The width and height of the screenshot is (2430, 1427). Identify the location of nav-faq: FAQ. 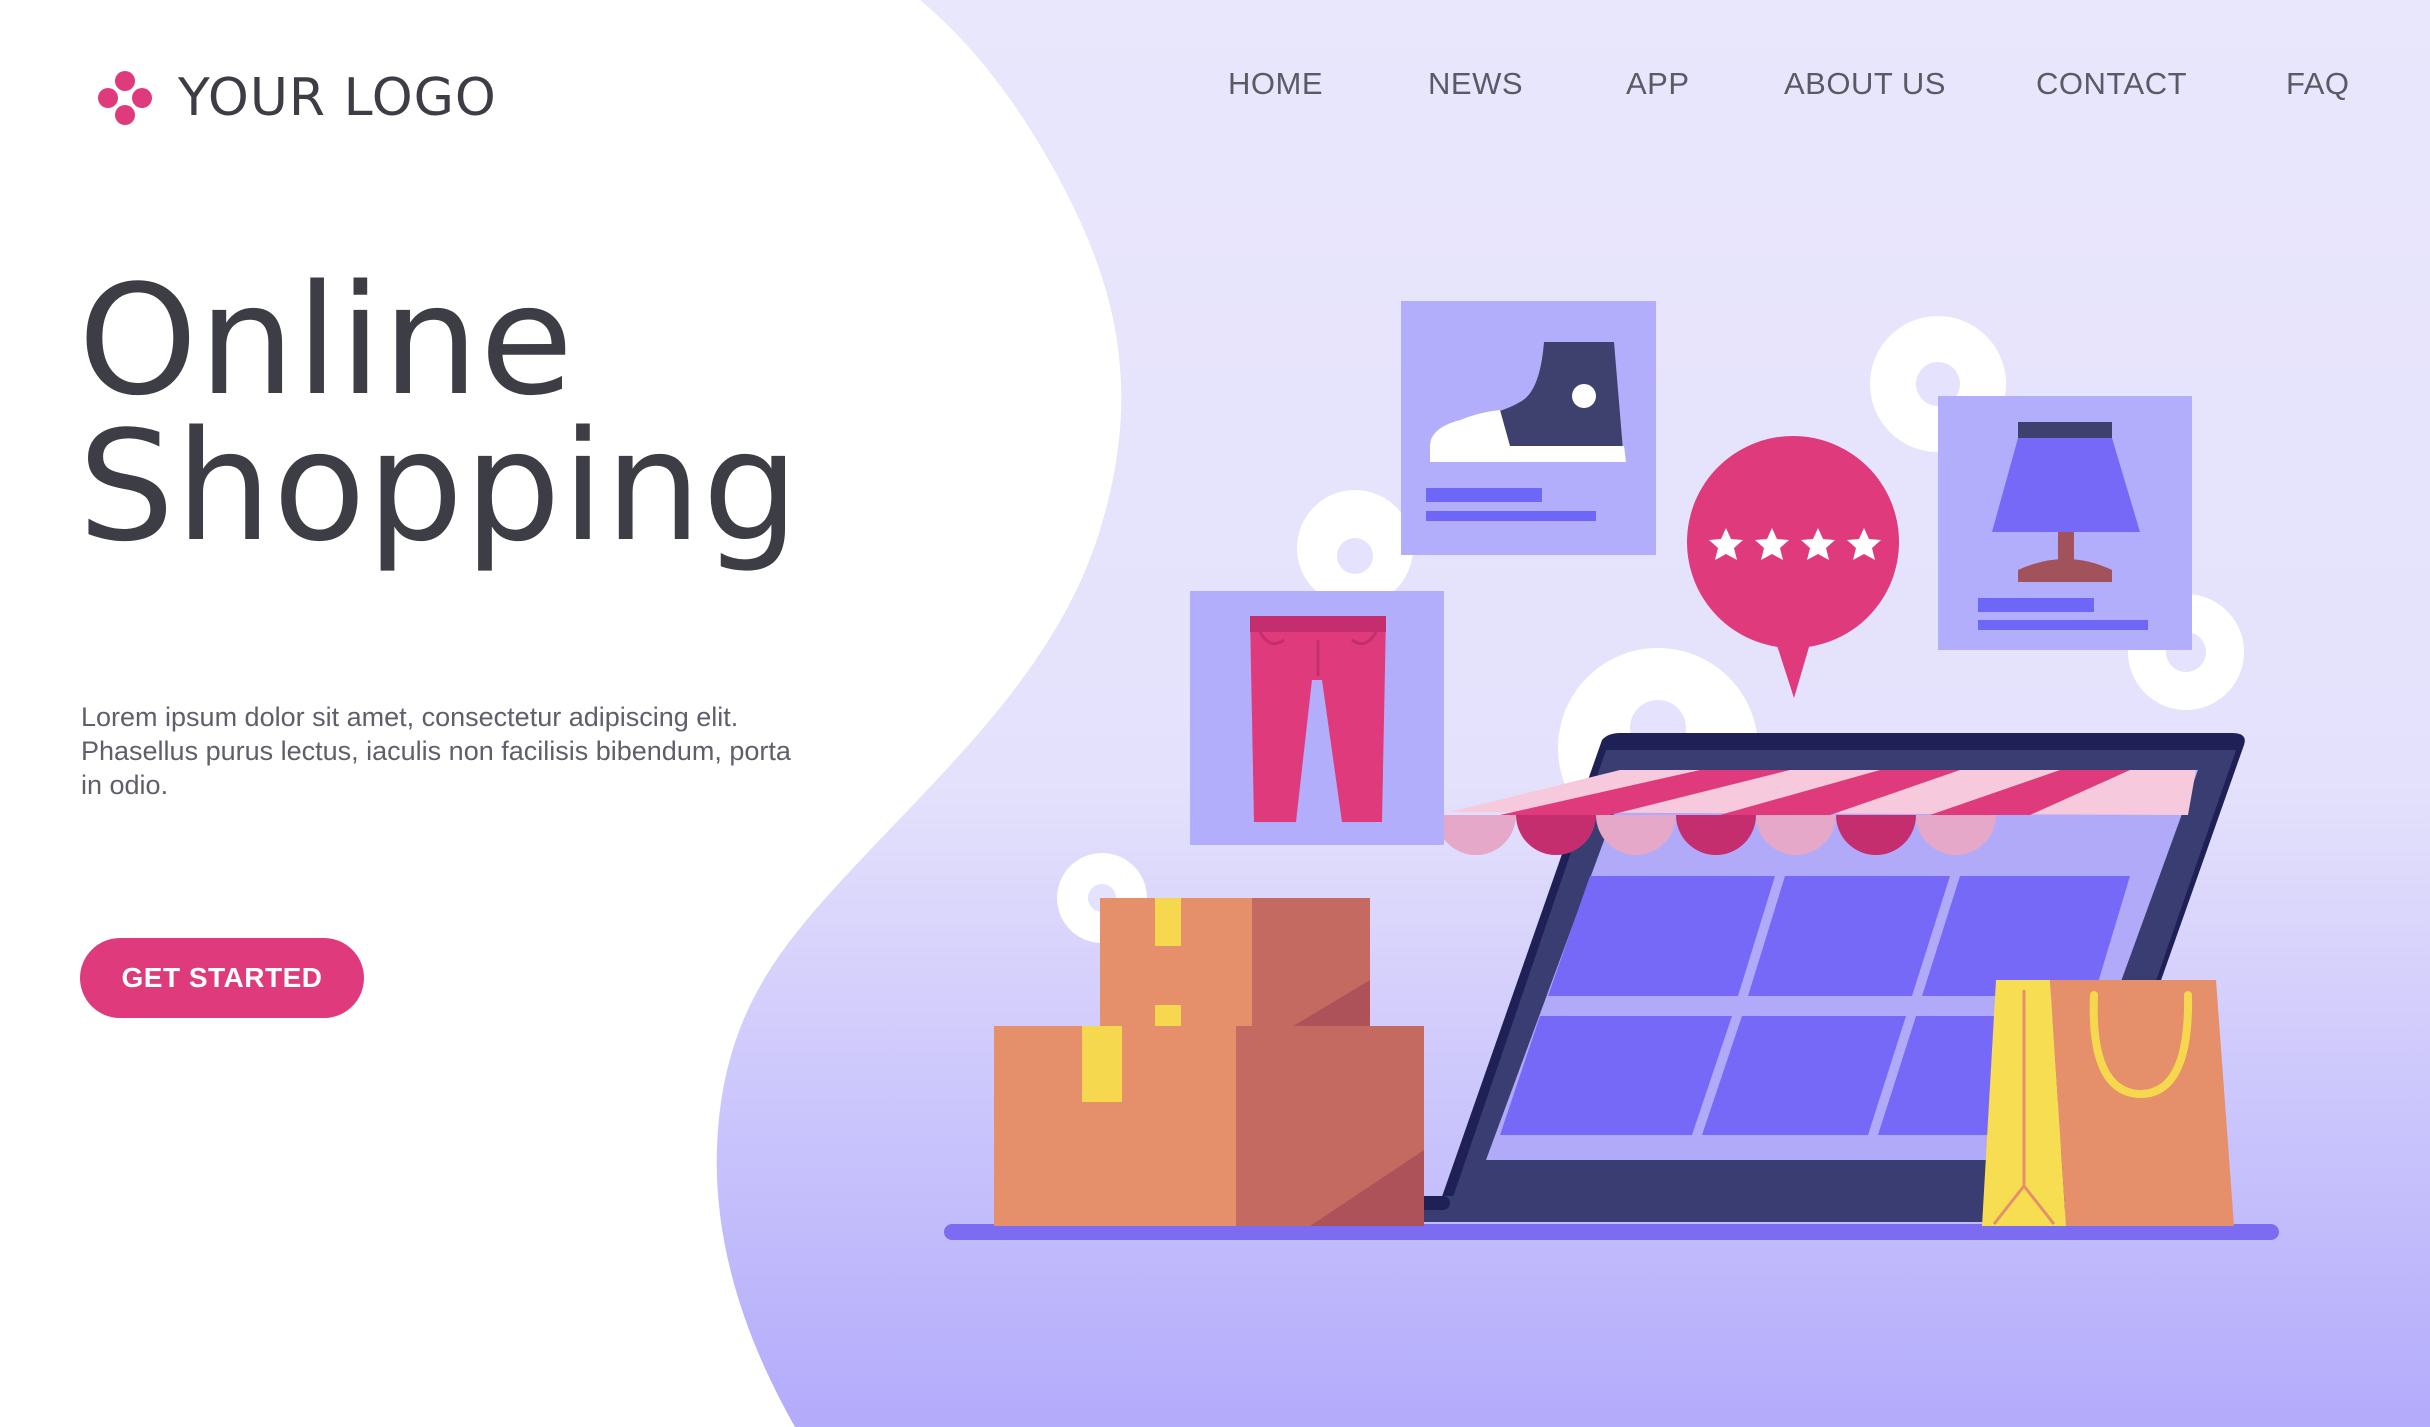
(2318, 90).